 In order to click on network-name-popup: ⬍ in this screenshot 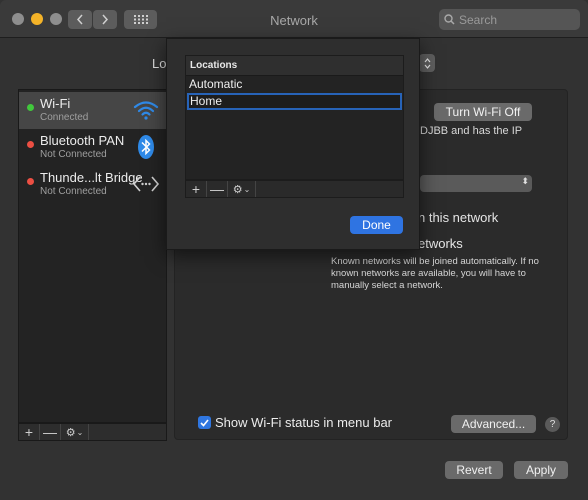, I will do `click(476, 183)`.